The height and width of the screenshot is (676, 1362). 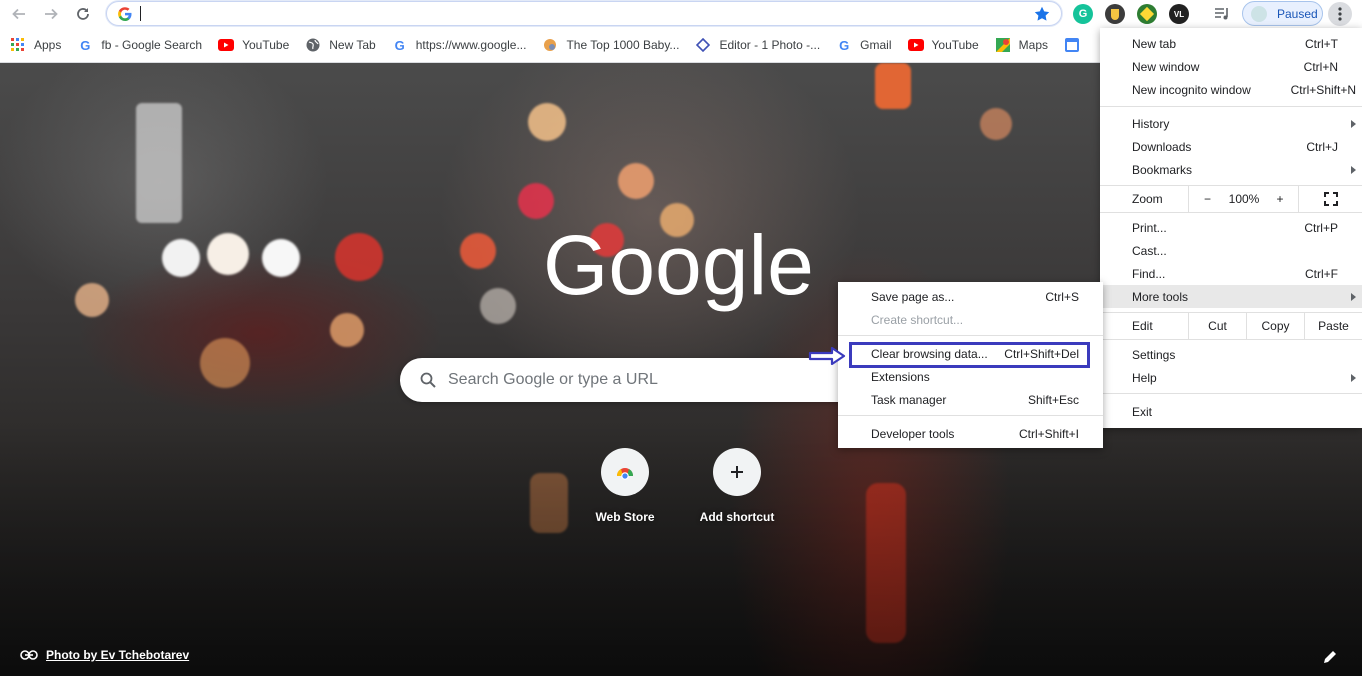 What do you see at coordinates (1231, 354) in the screenshot?
I see `menu-item-settings: Settings` at bounding box center [1231, 354].